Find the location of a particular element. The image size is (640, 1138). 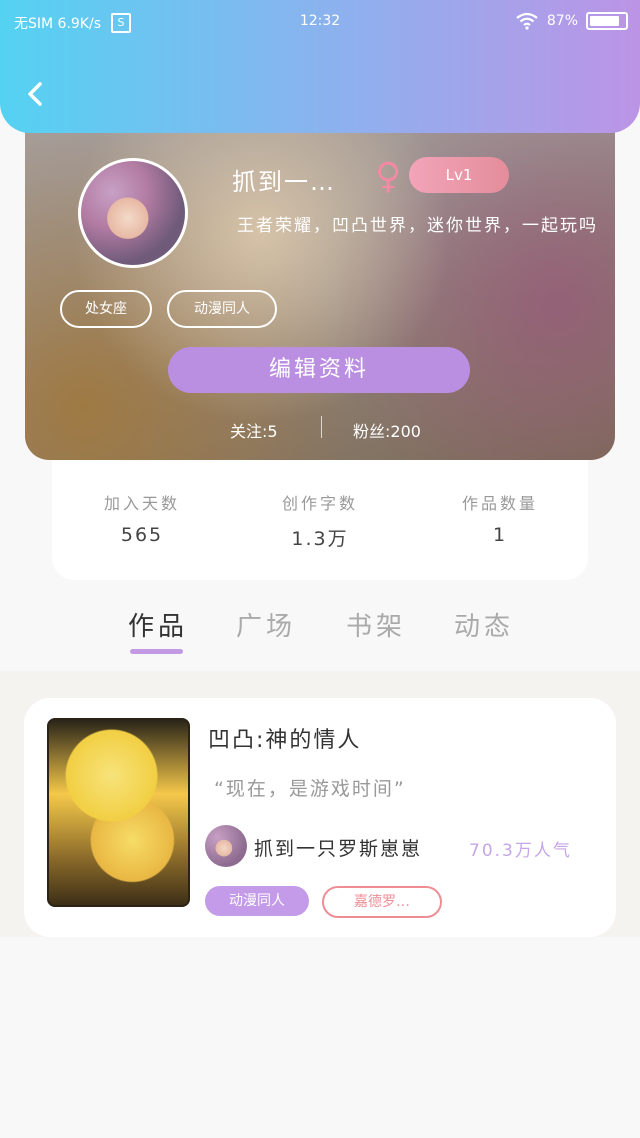

work-title: 凹凸:神的情人 is located at coordinates (285, 740).